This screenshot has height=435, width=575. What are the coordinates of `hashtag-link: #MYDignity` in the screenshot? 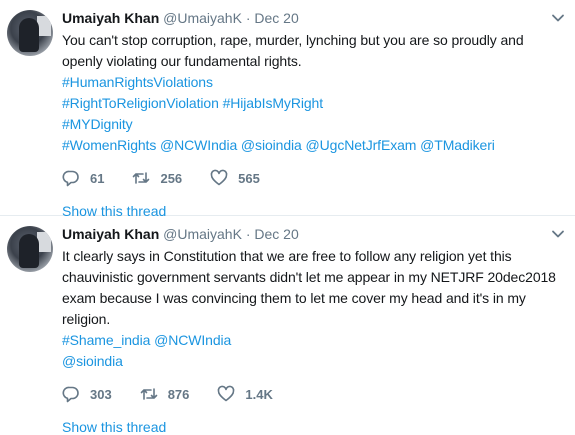 It's located at (312, 124).